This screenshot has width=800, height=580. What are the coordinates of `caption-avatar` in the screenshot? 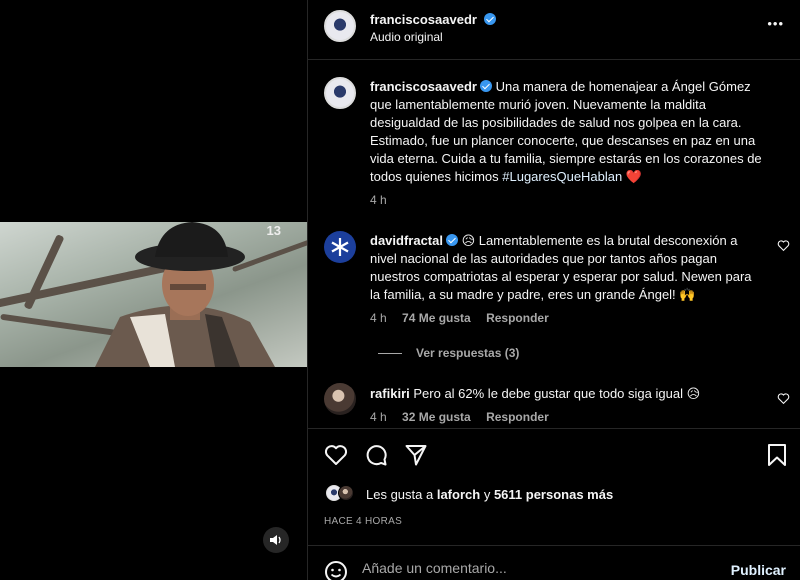 It's located at (340, 93).